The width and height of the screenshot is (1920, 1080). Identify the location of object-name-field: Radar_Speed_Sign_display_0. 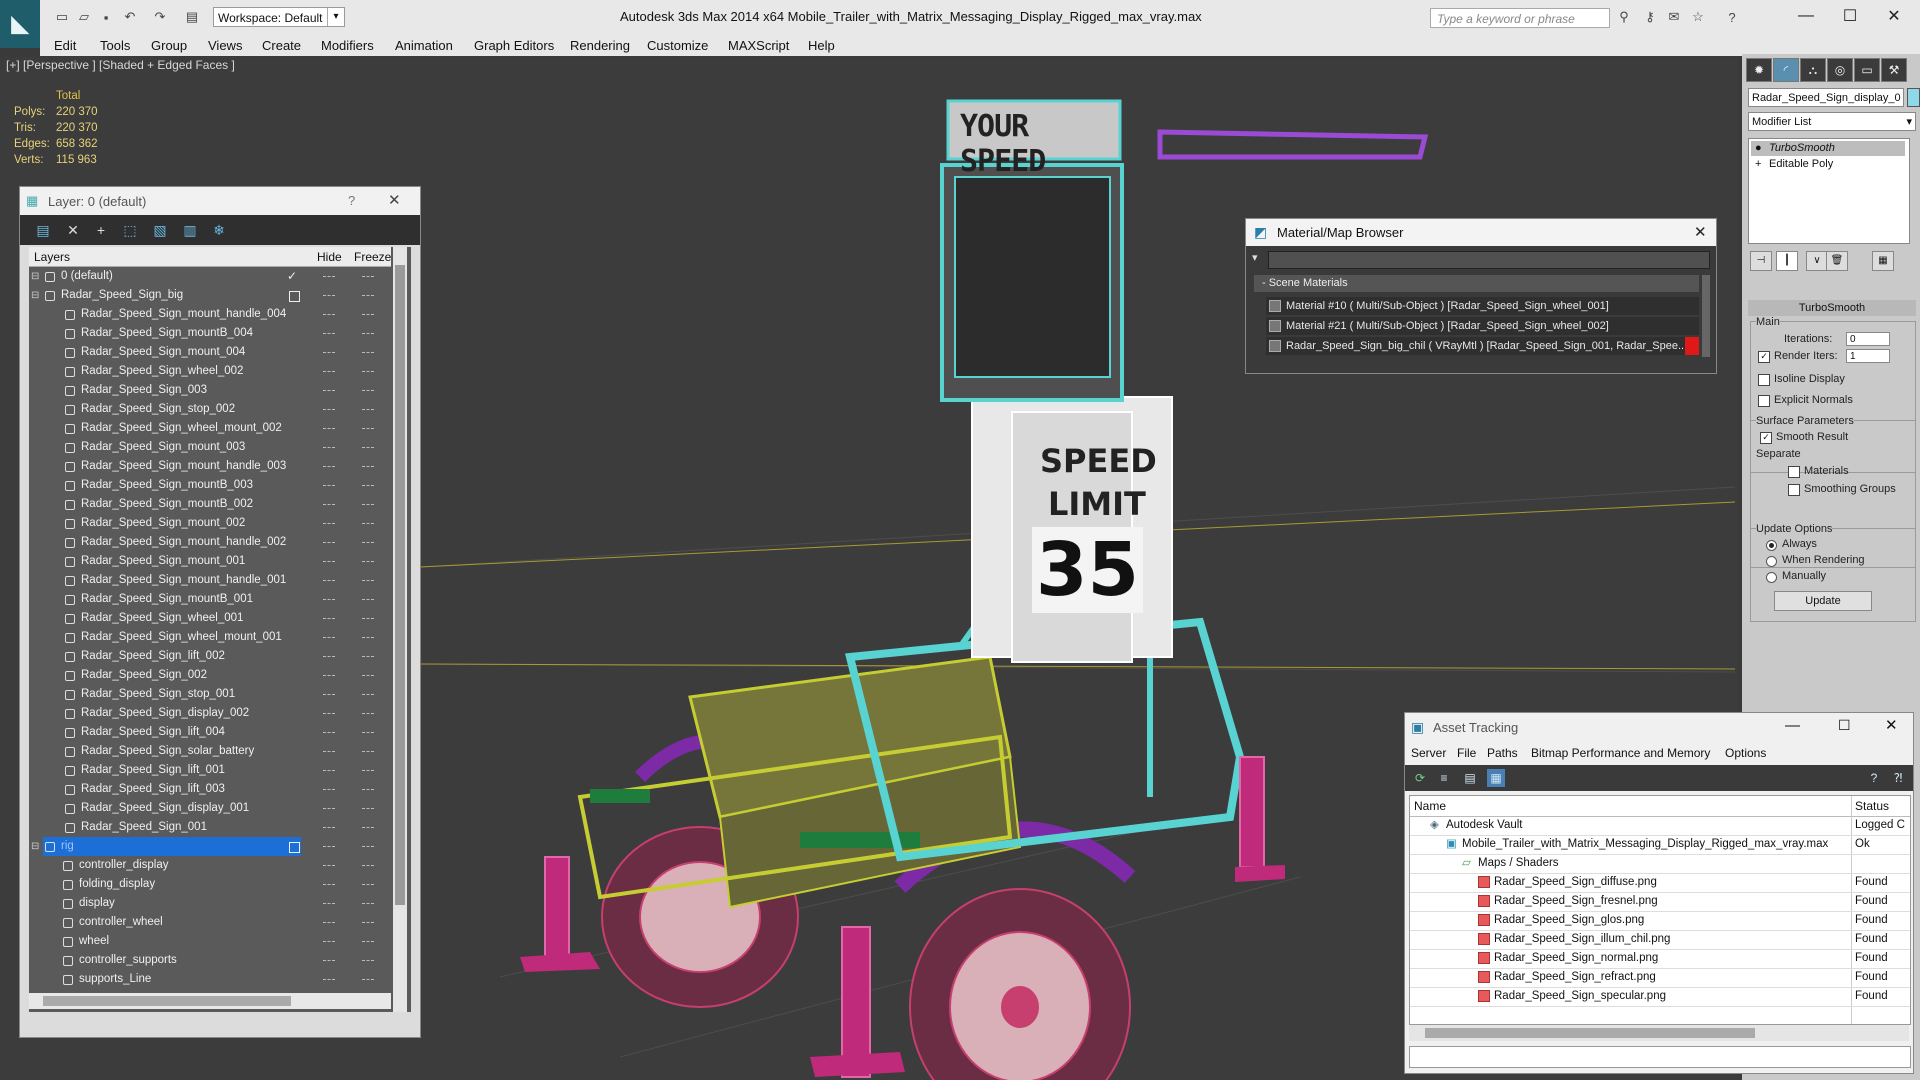
(1826, 97).